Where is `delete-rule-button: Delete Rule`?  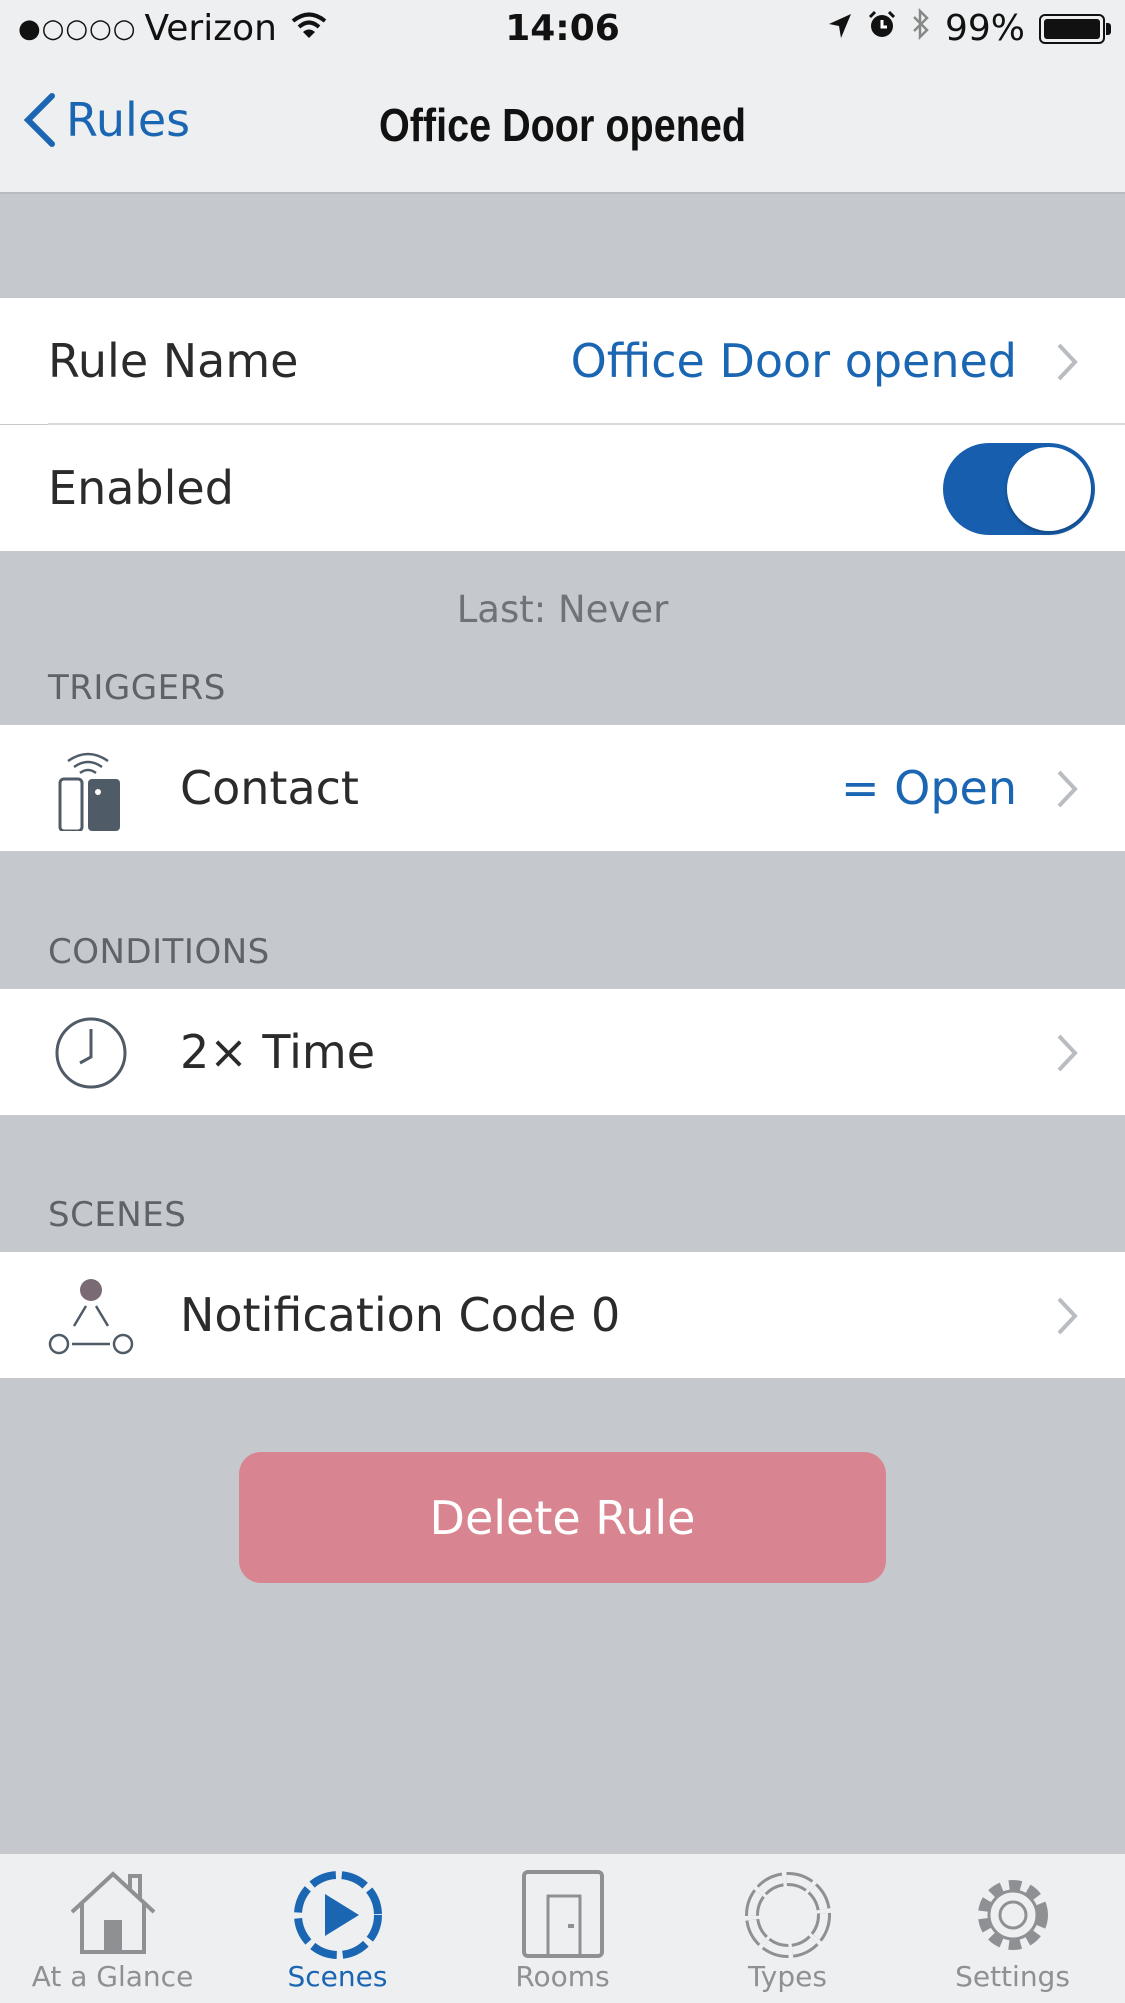 delete-rule-button: Delete Rule is located at coordinates (562, 1517).